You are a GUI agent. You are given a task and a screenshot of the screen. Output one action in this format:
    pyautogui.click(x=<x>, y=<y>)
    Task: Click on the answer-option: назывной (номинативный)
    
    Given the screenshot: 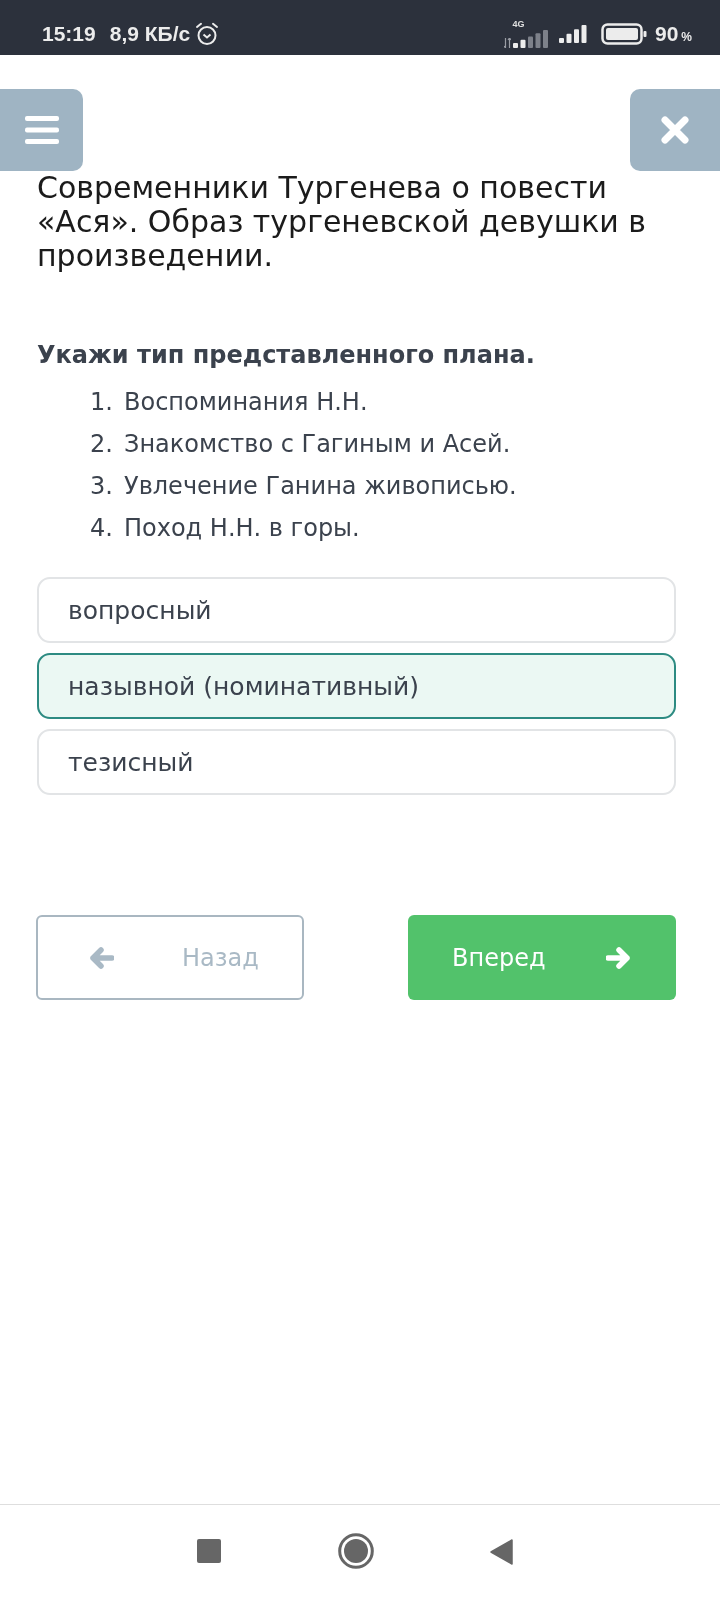 What is the action you would take?
    pyautogui.click(x=356, y=686)
    